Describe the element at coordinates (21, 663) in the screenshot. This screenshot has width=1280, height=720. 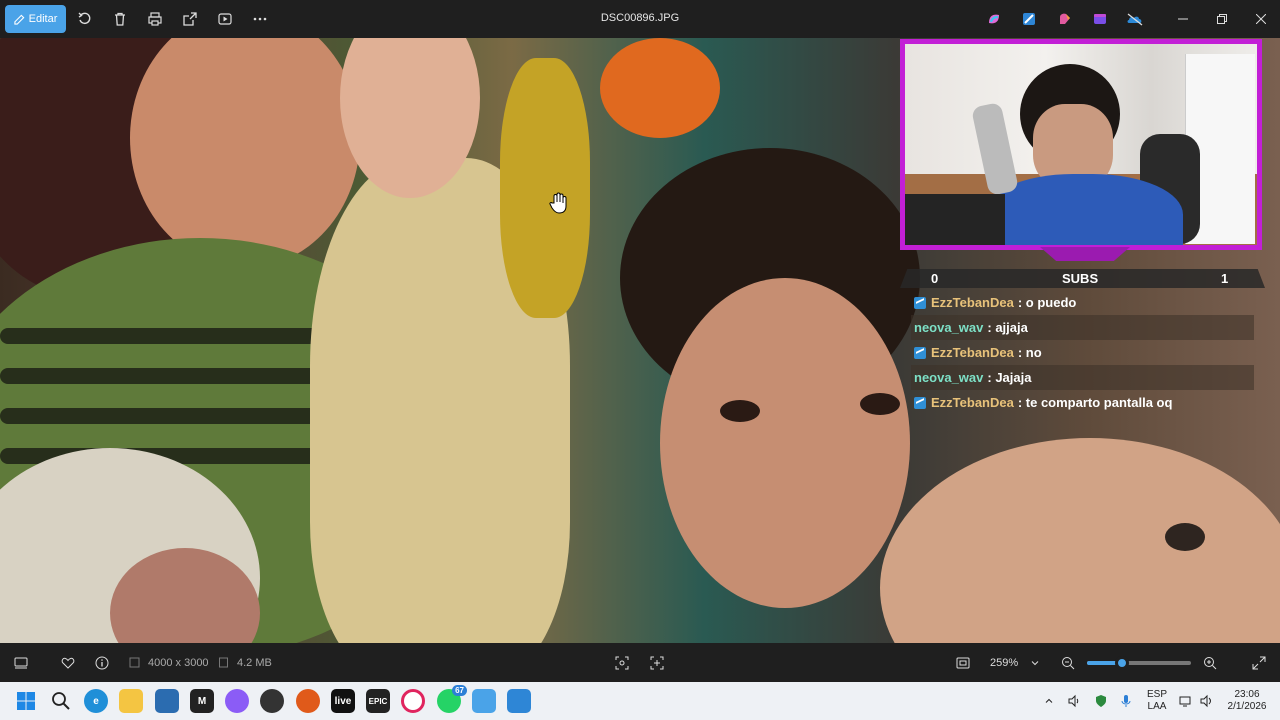
I see `filmstrip-icon` at that location.